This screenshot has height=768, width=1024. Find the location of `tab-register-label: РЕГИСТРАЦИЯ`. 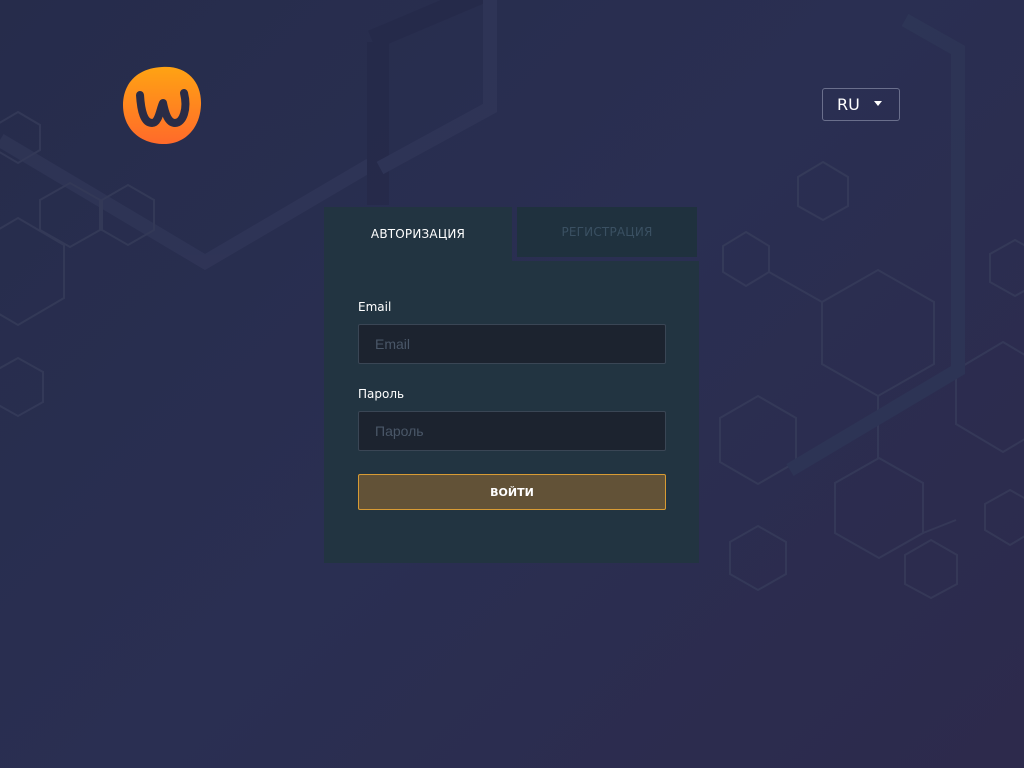

tab-register-label: РЕГИСТРАЦИЯ is located at coordinates (607, 232).